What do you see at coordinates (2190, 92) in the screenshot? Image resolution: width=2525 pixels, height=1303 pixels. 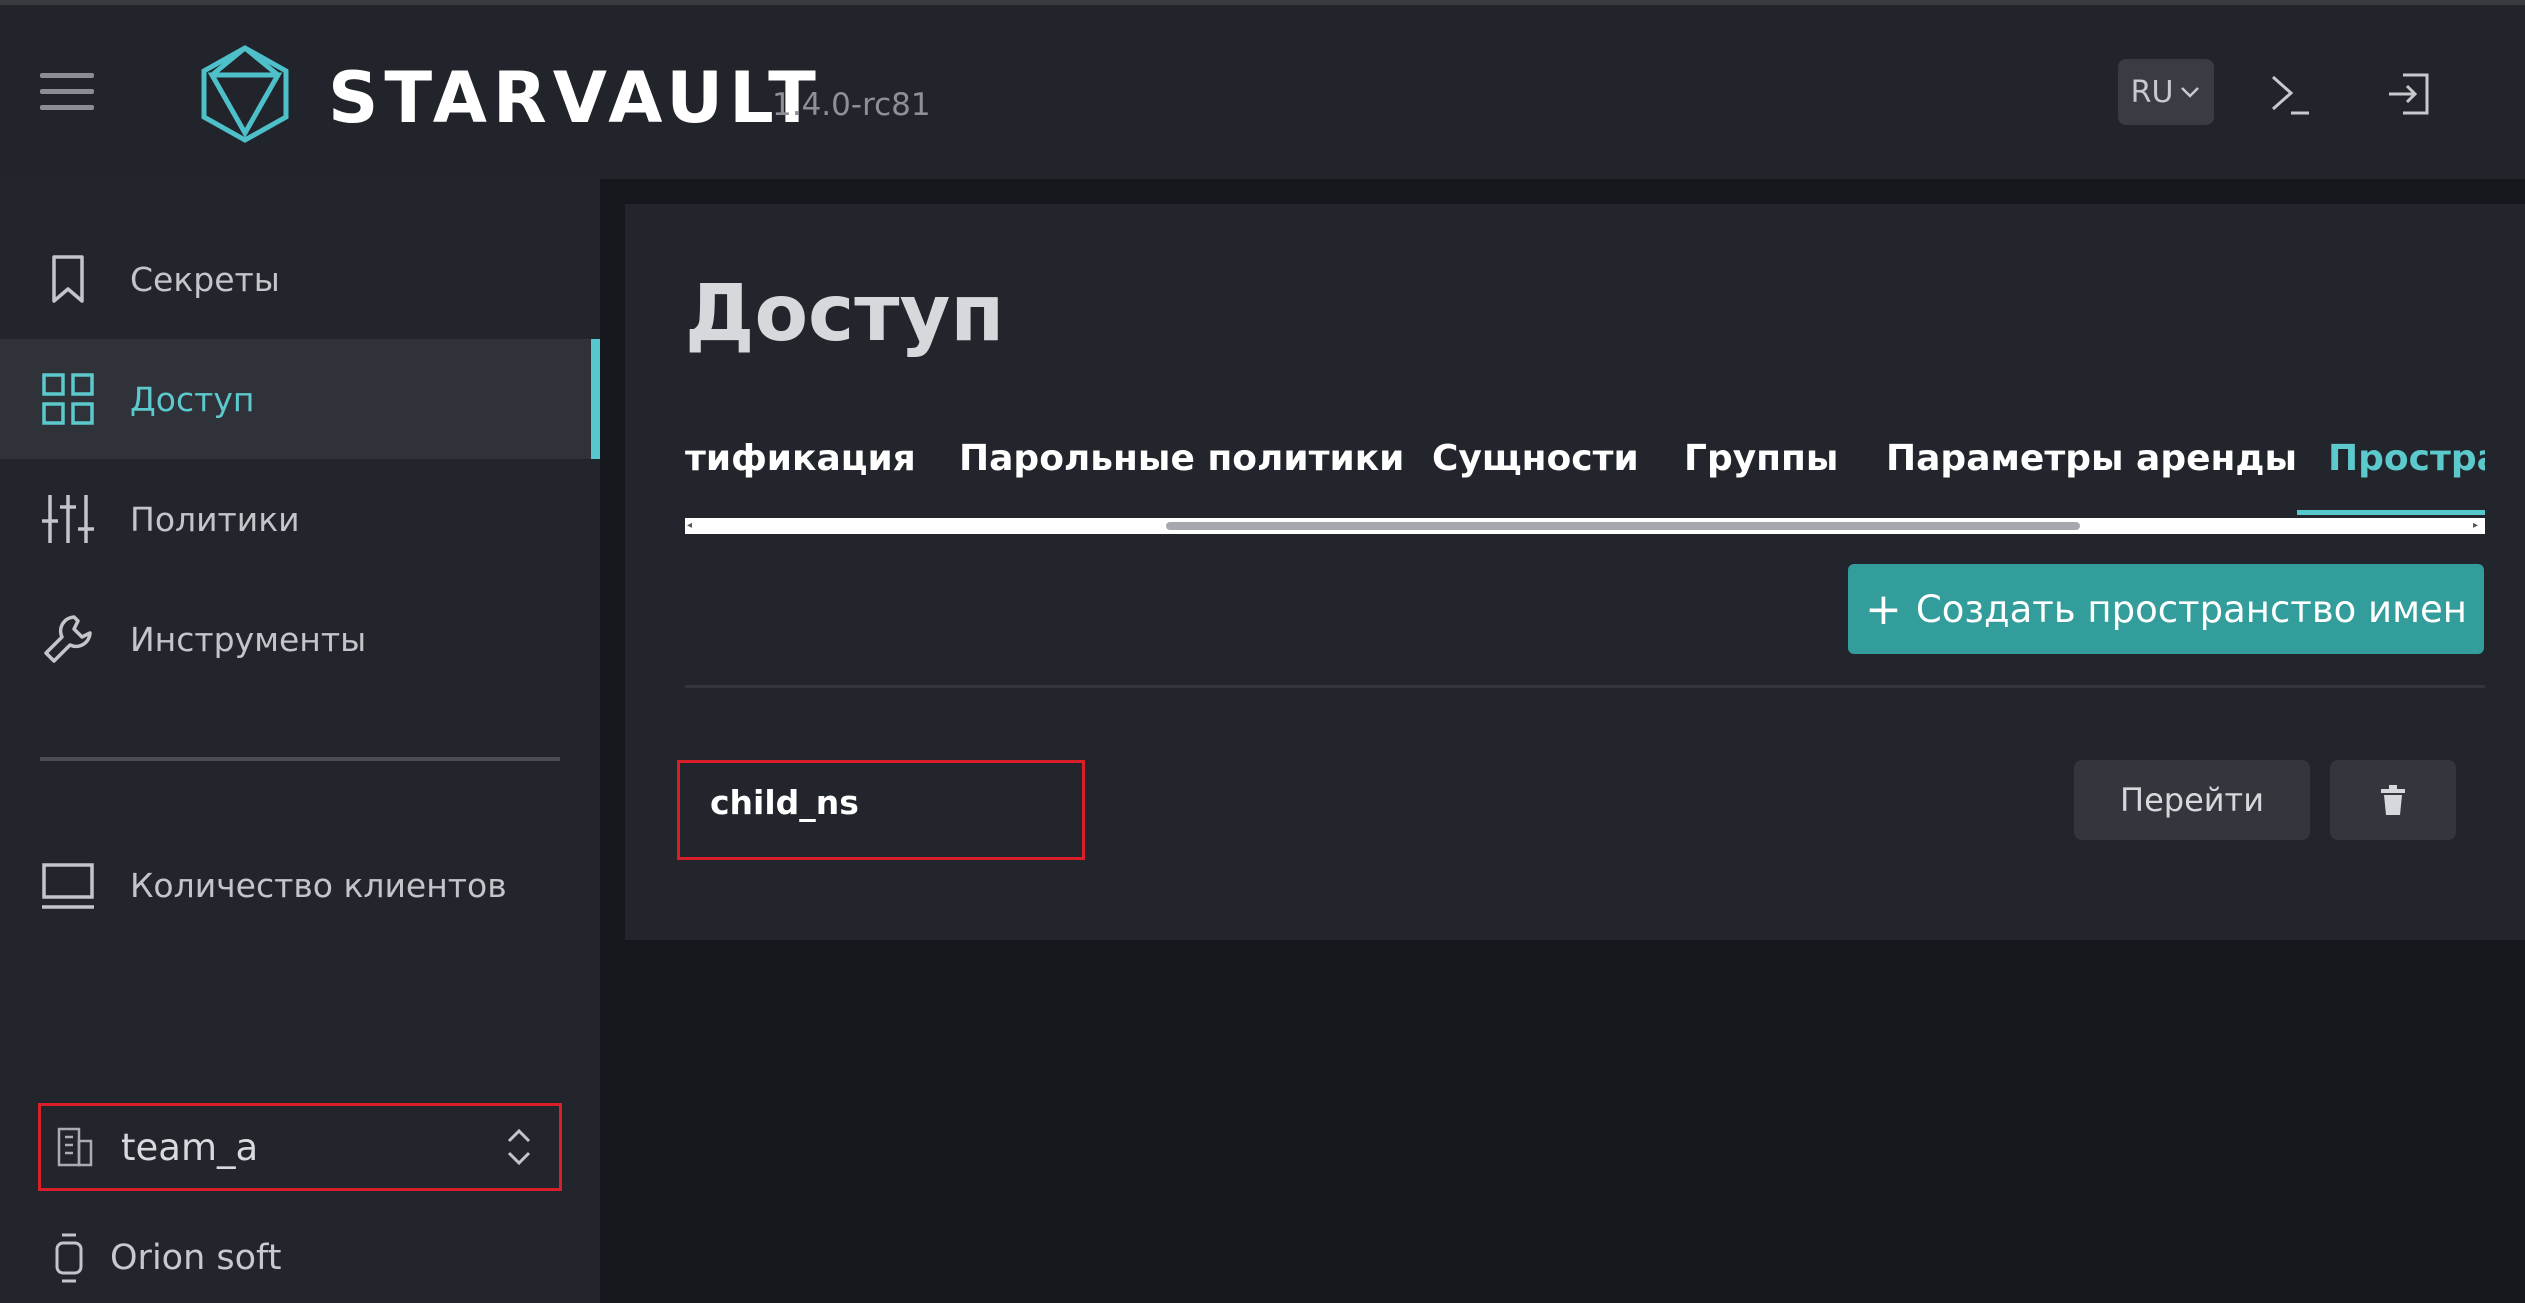 I see `chevron-down-icon` at bounding box center [2190, 92].